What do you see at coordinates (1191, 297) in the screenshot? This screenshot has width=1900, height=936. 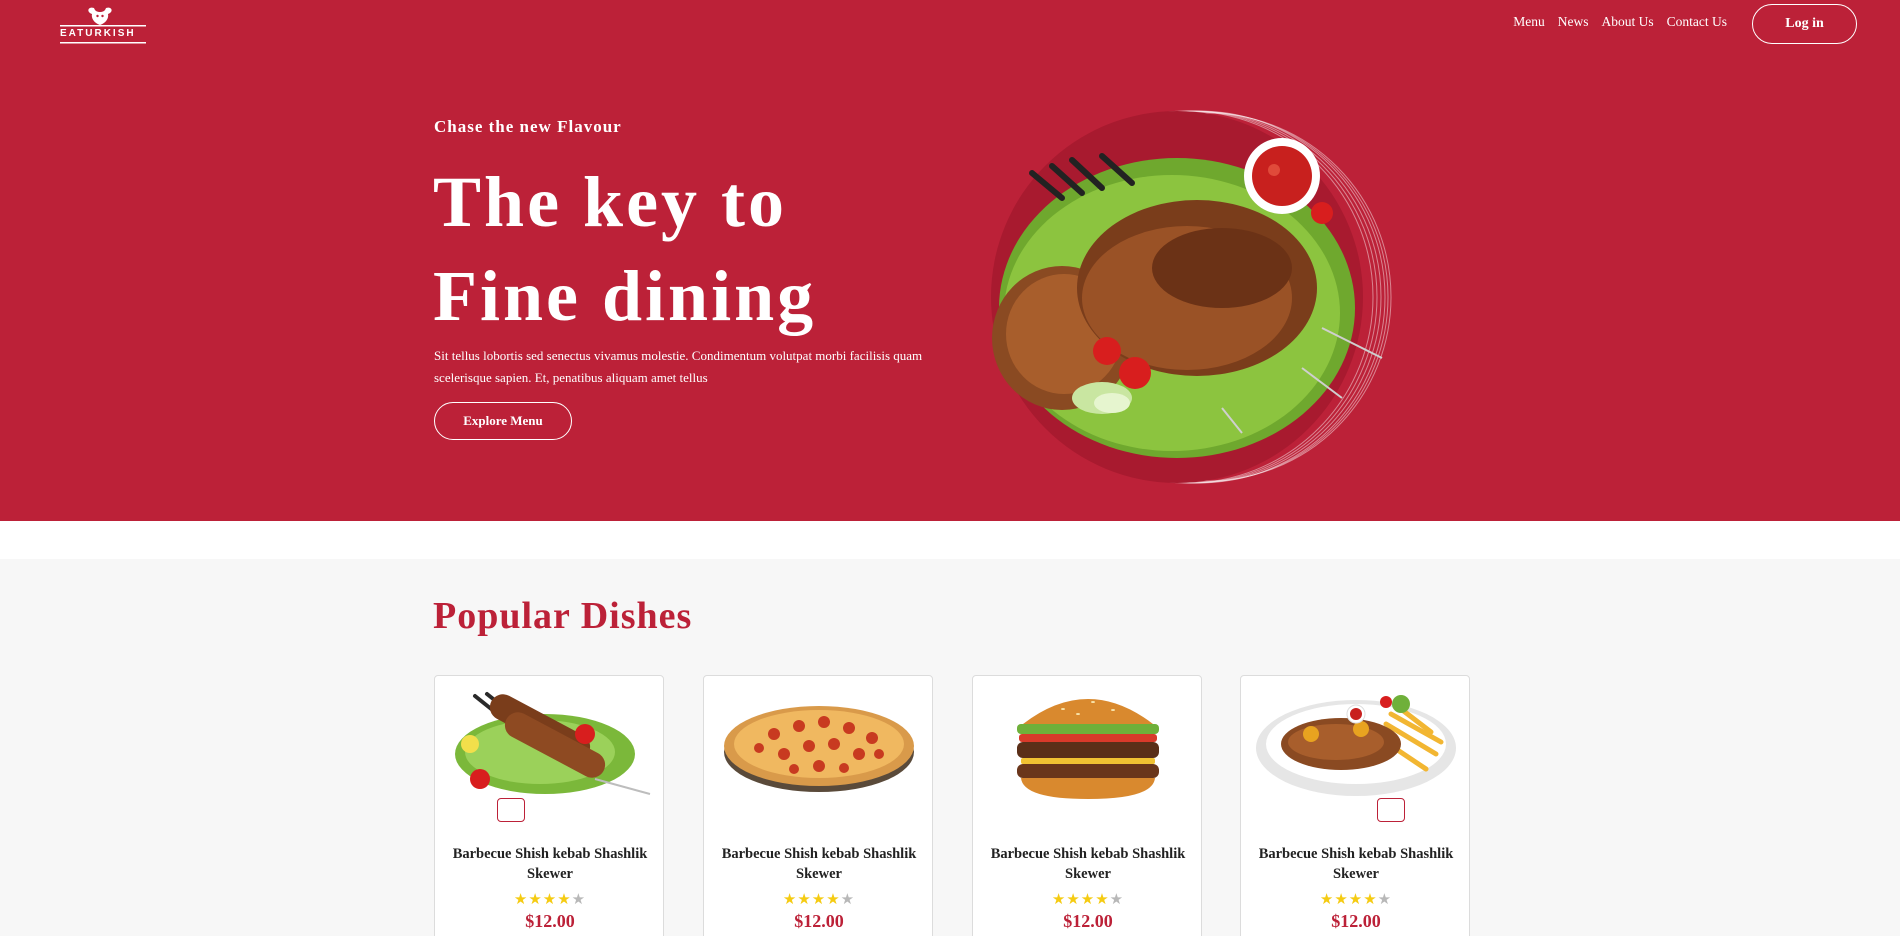 I see `hero-dish-image` at bounding box center [1191, 297].